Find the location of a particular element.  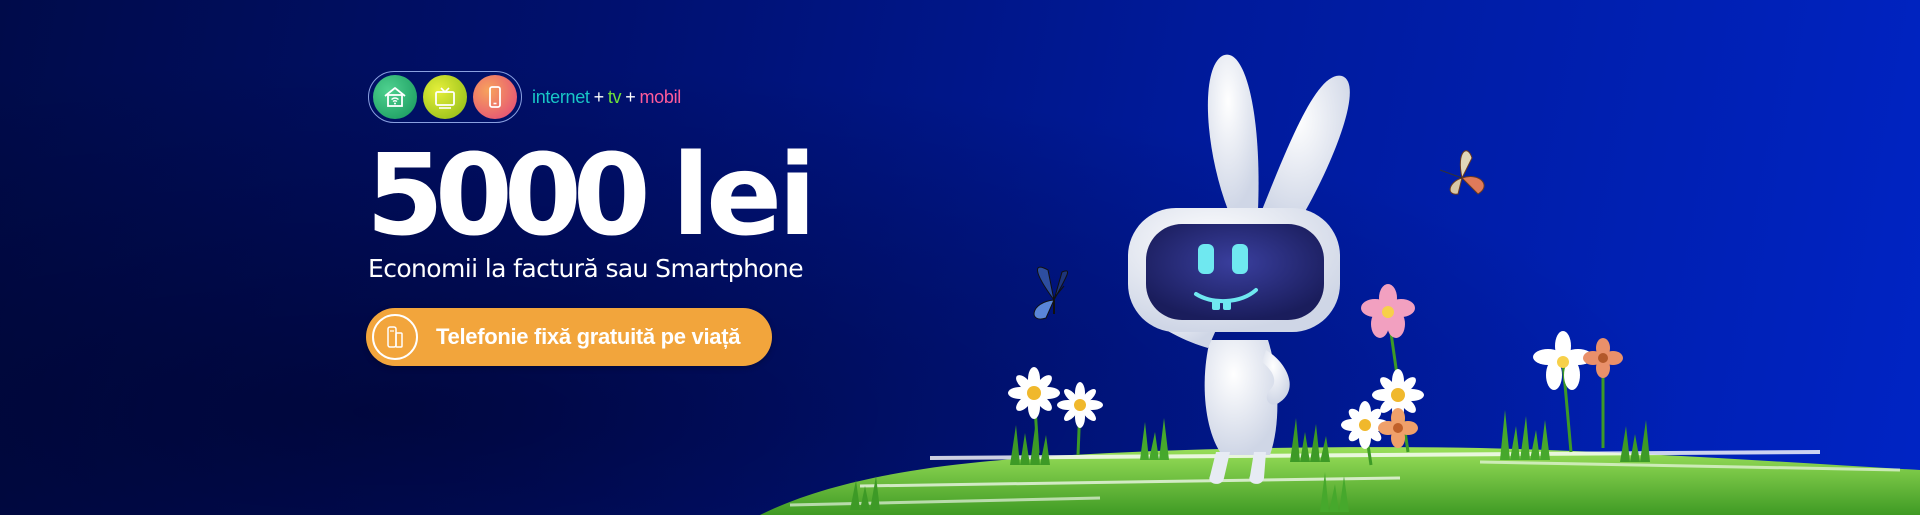

offer-price: 5000 lei is located at coordinates (591, 196).